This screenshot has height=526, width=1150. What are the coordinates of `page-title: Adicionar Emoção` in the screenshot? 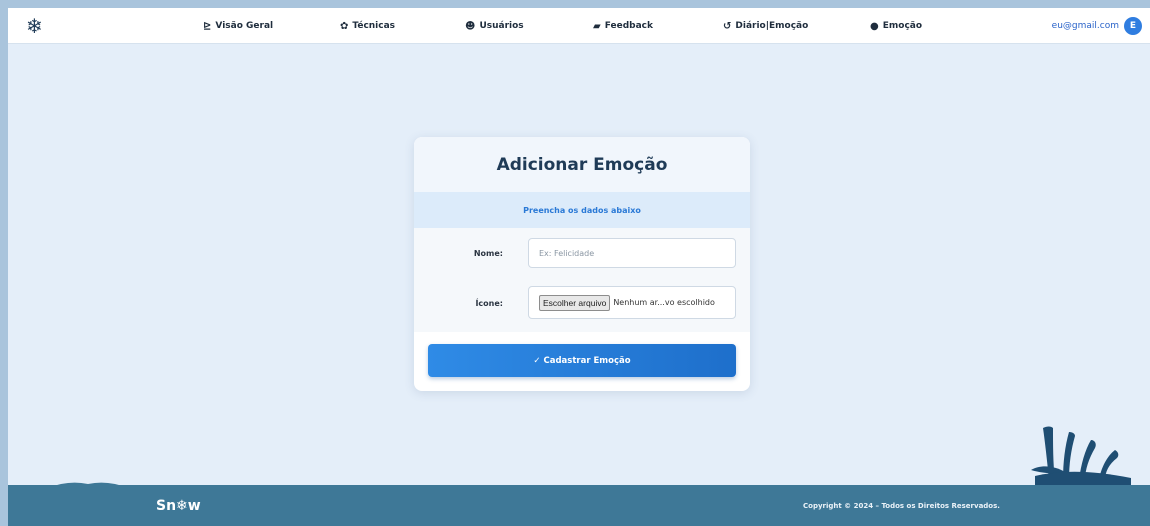 It's located at (582, 164).